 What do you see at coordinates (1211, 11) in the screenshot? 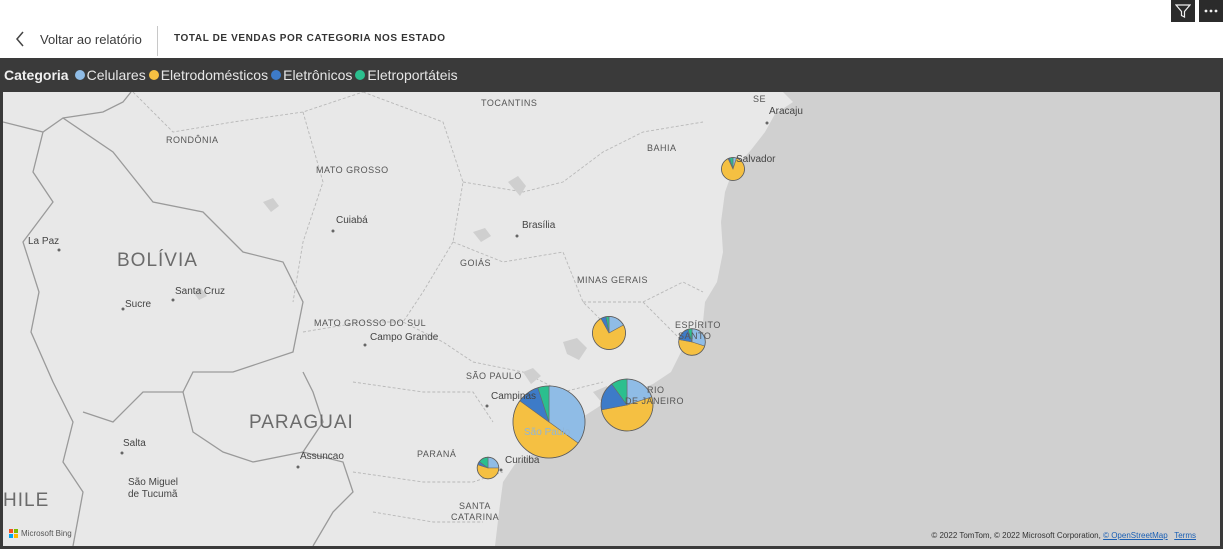
I see `more-options-icon` at bounding box center [1211, 11].